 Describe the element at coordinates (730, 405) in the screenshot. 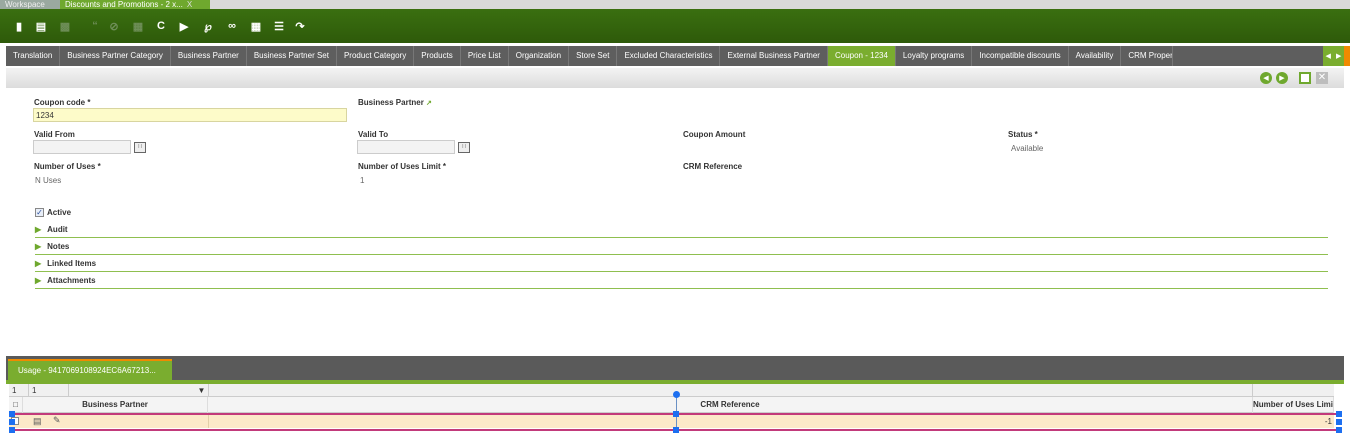

I see `column-header-crm-reference: CRM Reference` at that location.